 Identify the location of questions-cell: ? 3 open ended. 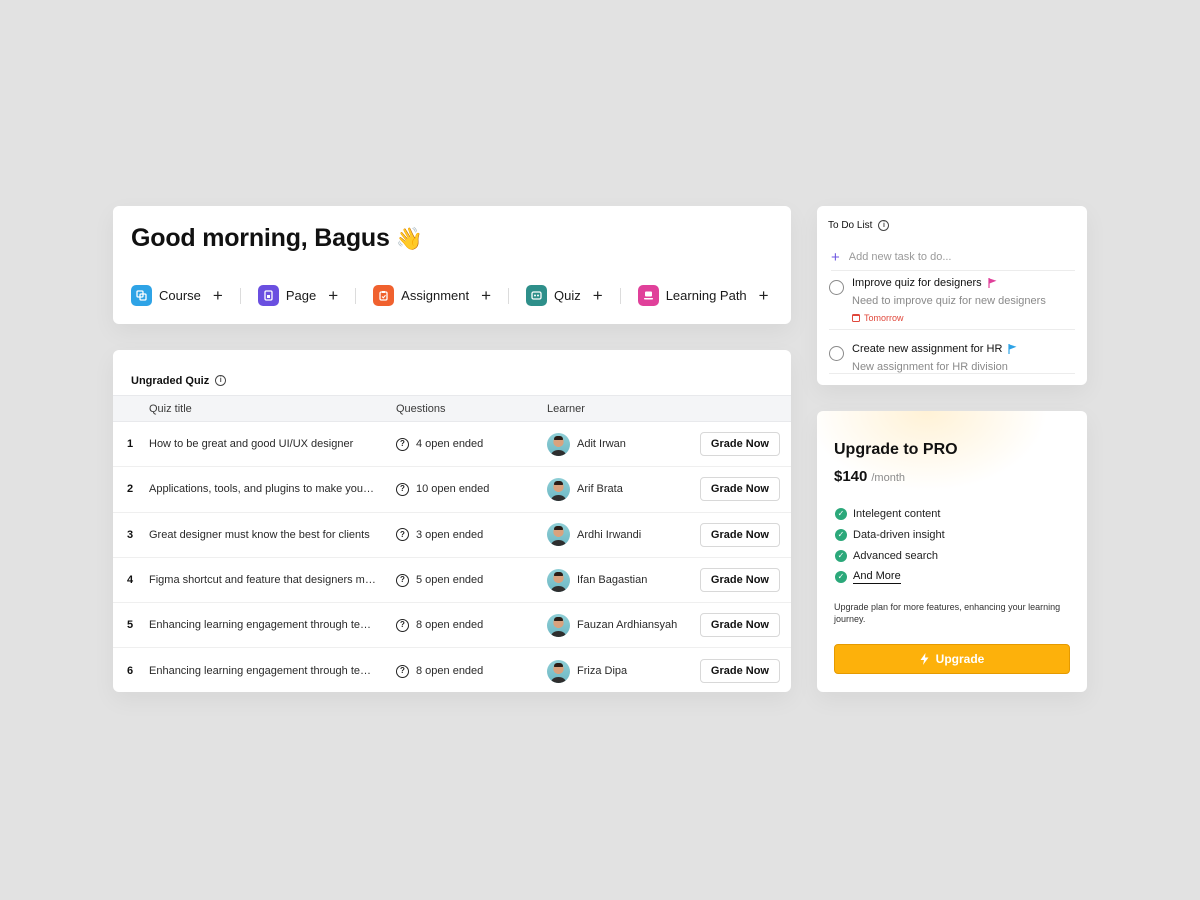
(471, 535).